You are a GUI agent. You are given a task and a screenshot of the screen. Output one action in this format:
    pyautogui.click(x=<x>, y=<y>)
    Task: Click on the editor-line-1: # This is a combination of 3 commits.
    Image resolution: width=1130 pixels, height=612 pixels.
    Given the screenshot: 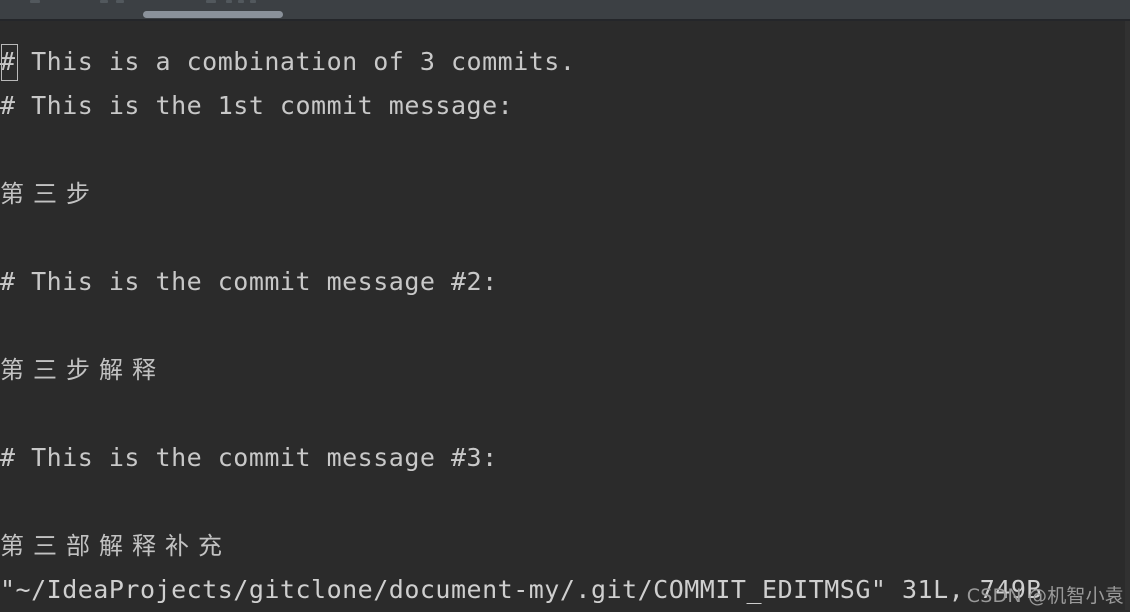 What is the action you would take?
    pyautogui.click(x=288, y=61)
    